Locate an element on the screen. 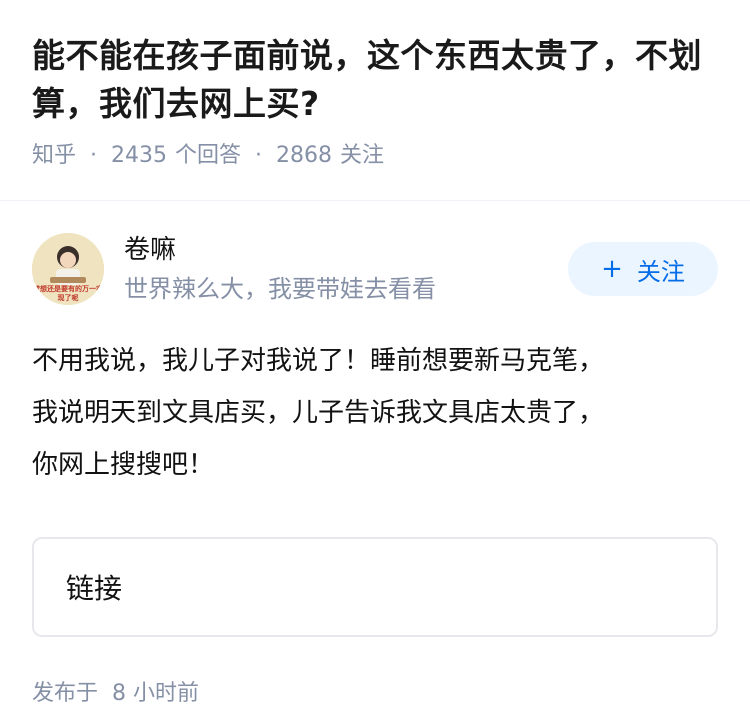  plus-icon: + is located at coordinates (612, 269).